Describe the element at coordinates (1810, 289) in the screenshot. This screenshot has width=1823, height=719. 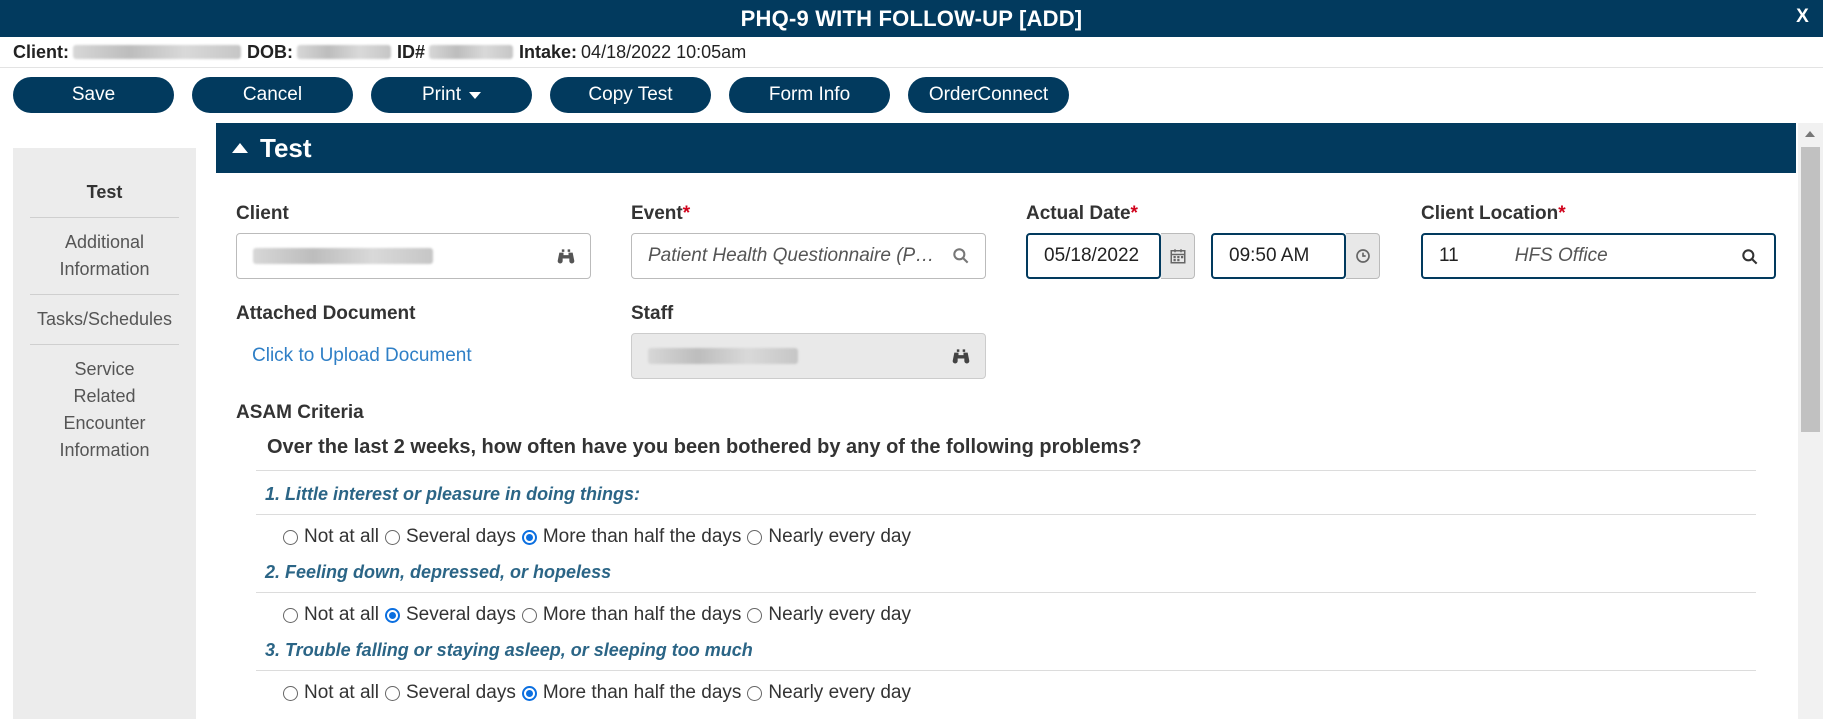
I see `scrollbar-thumb` at that location.